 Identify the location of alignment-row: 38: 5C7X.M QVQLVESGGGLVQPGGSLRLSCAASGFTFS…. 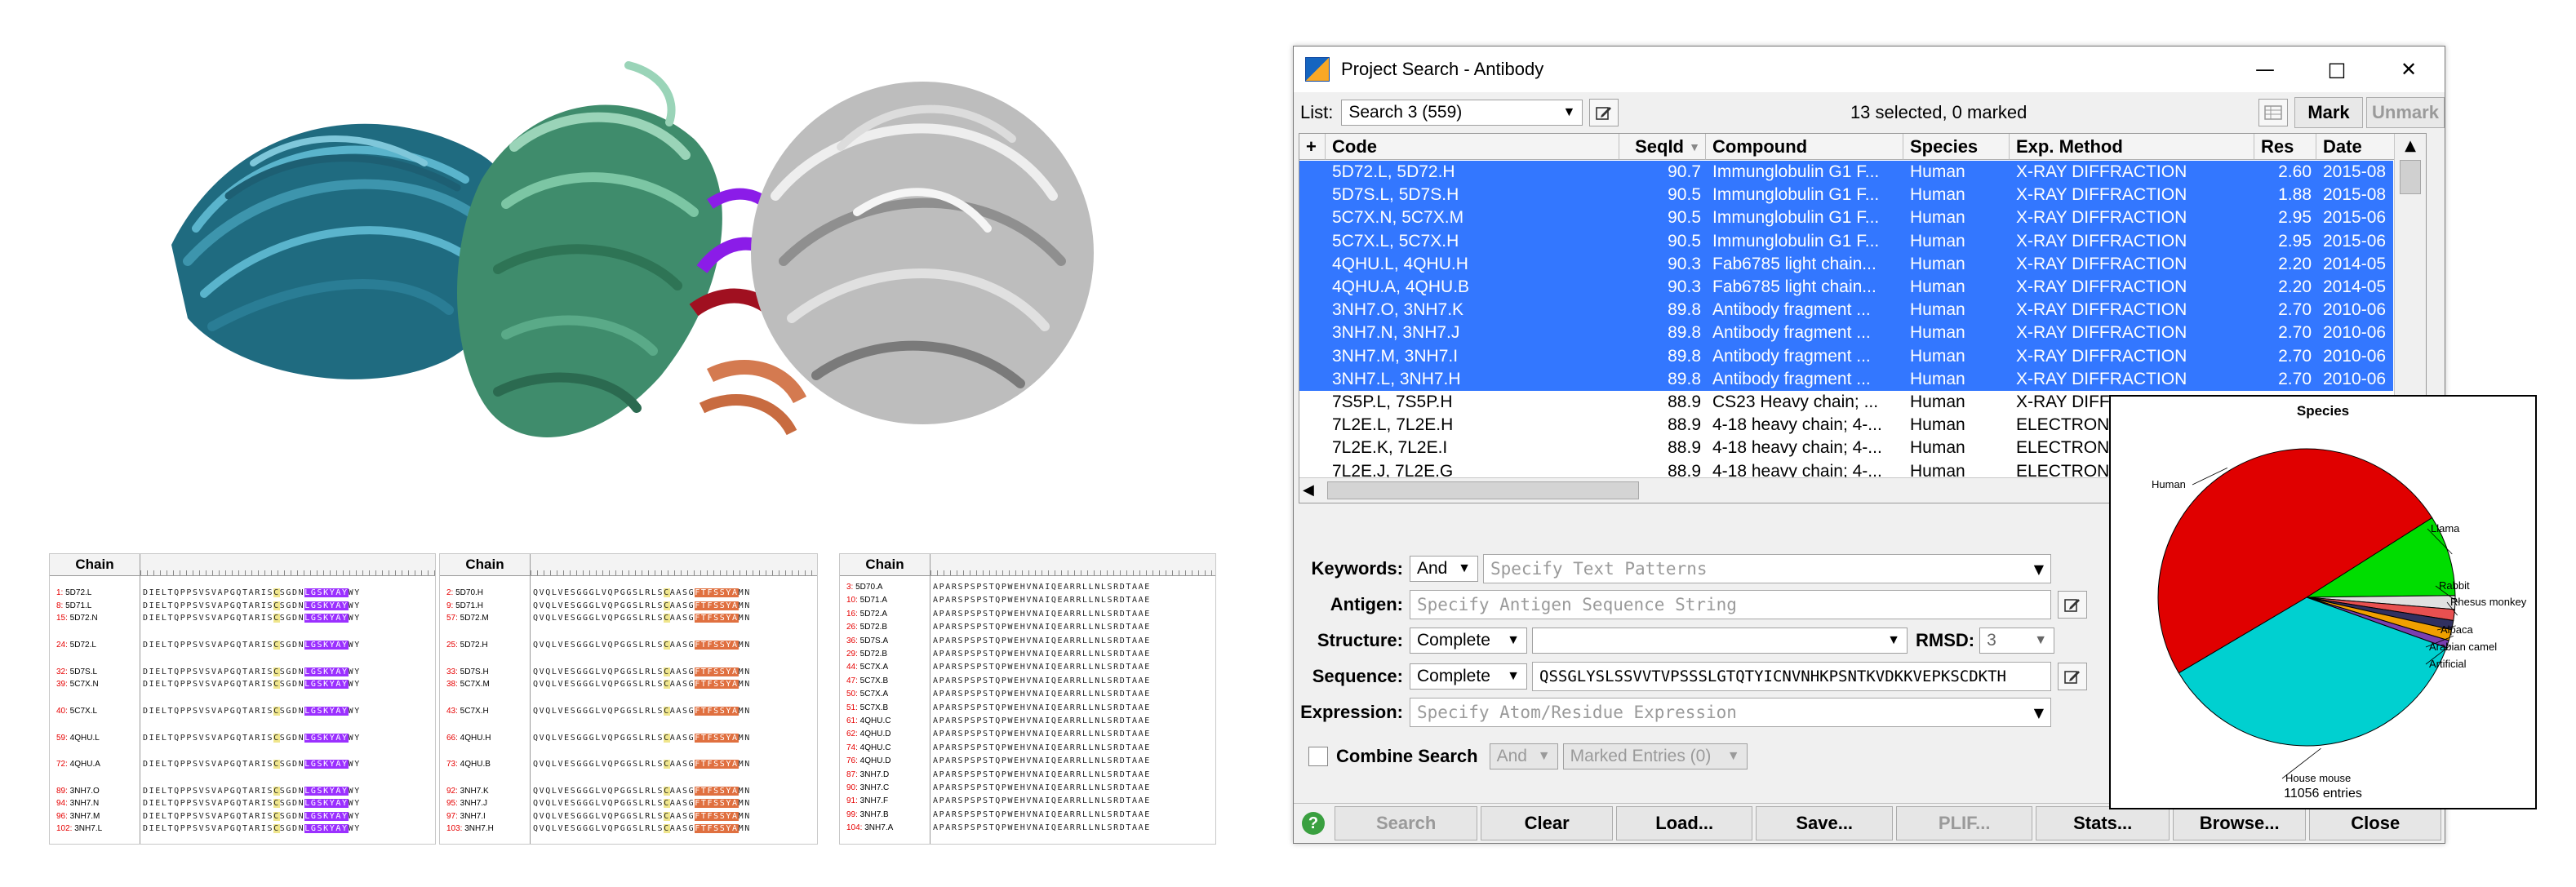
(628, 684).